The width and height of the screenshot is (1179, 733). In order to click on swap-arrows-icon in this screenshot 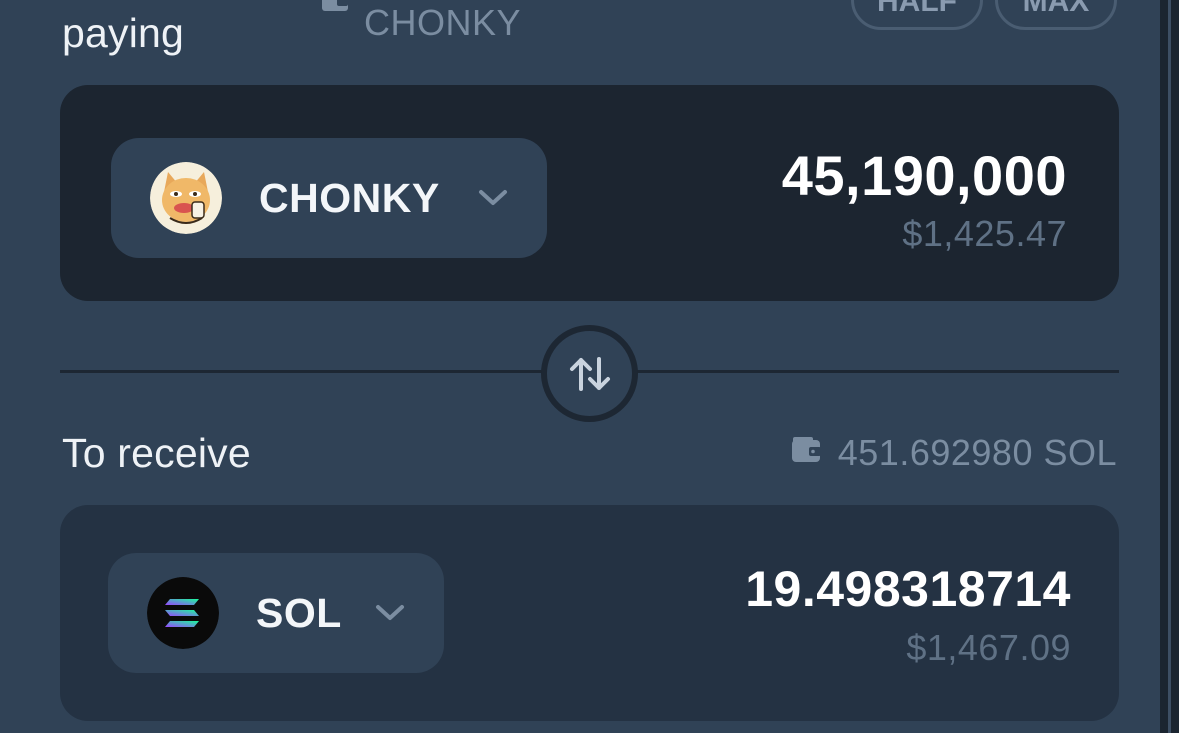, I will do `click(589, 373)`.